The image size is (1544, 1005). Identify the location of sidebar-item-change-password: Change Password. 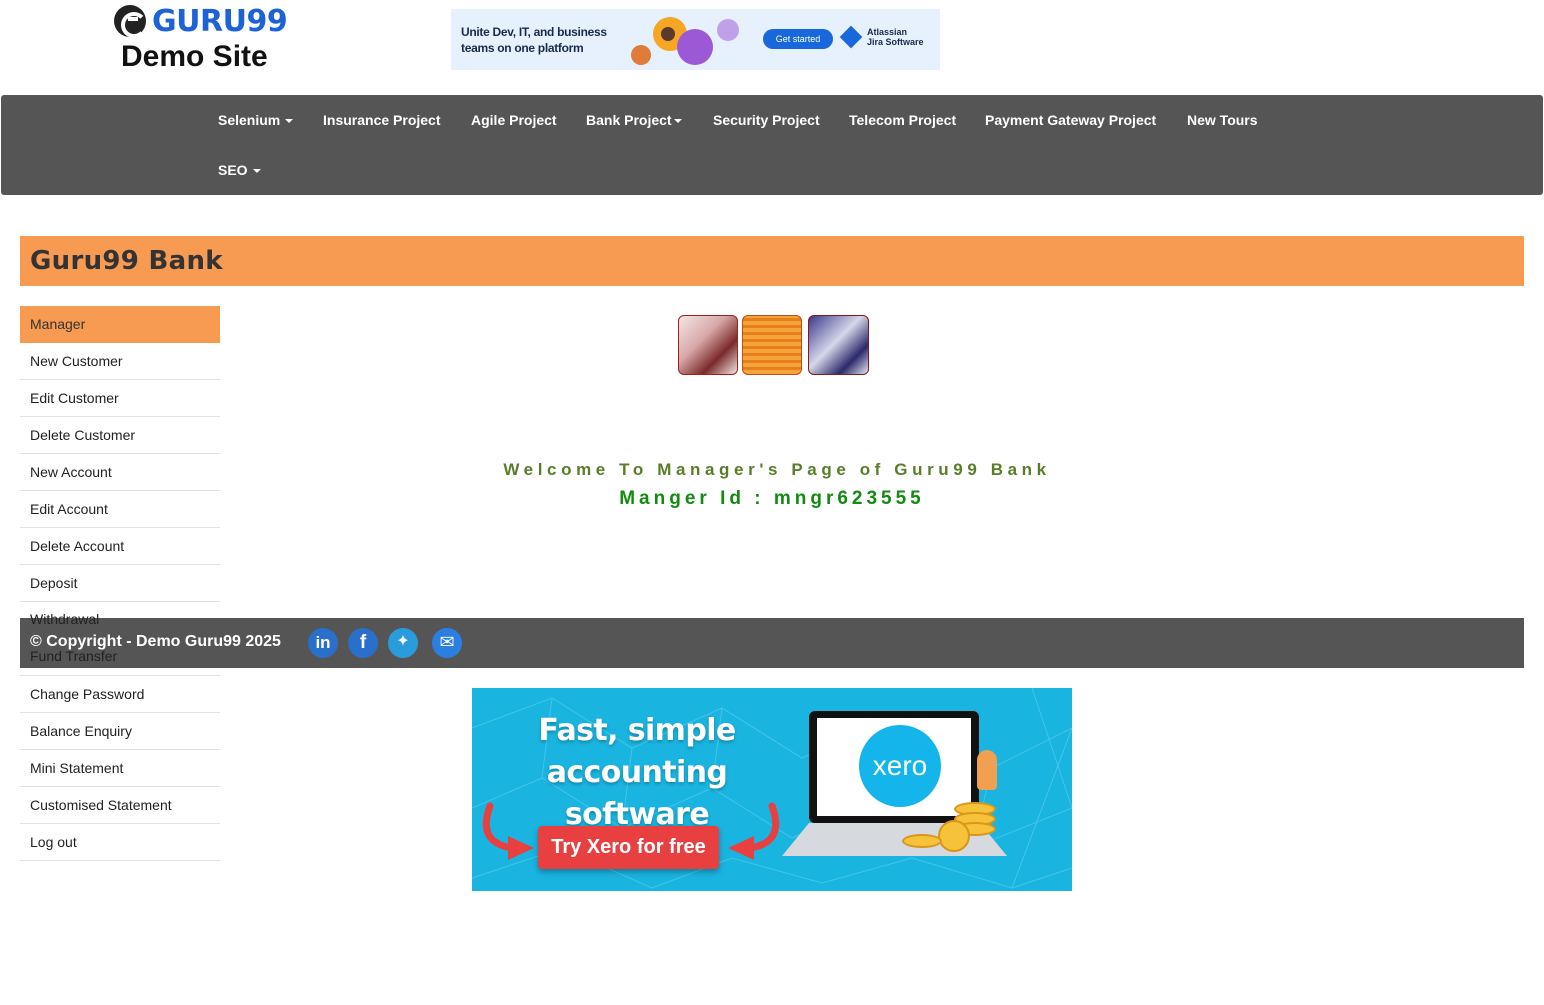
(120, 694).